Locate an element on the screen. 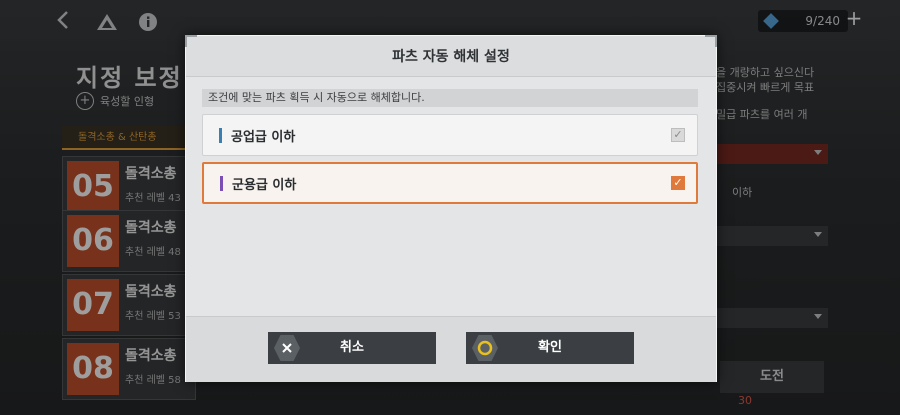 This screenshot has width=900, height=415. dialog-title: 파츠 자동 해체 설정 is located at coordinates (451, 57).